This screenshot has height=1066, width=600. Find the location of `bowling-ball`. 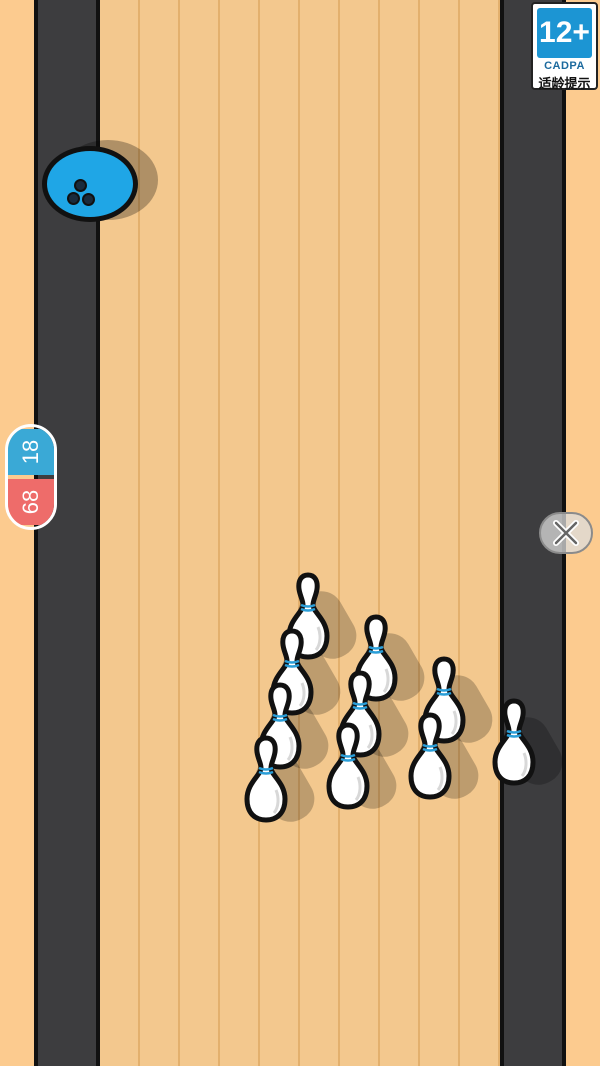

bowling-ball is located at coordinates (90, 184).